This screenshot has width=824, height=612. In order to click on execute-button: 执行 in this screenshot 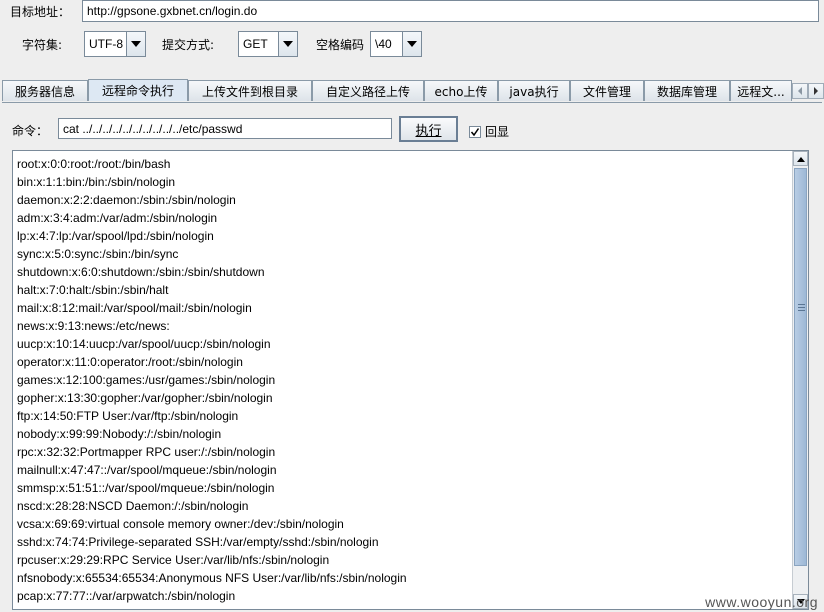, I will do `click(428, 129)`.